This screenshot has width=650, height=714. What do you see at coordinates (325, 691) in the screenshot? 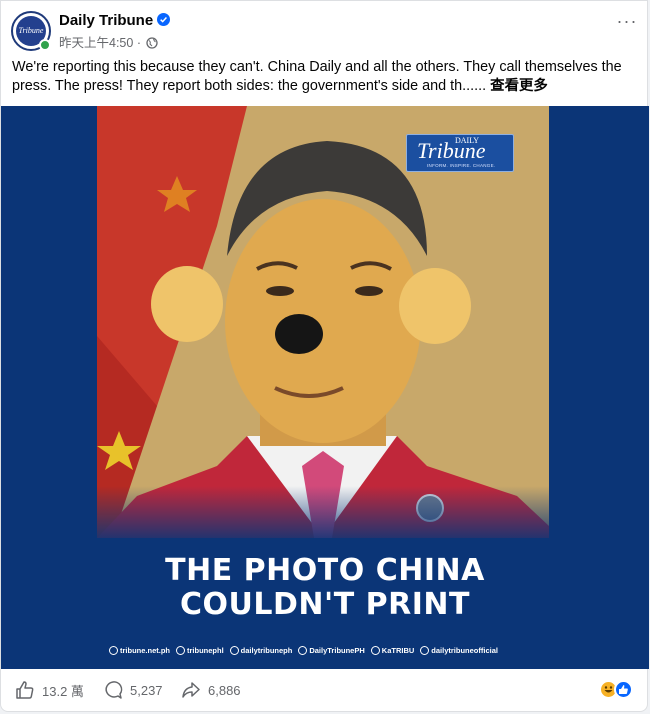
I see `action-bar: 13.2 萬 5,237 6,886` at bounding box center [325, 691].